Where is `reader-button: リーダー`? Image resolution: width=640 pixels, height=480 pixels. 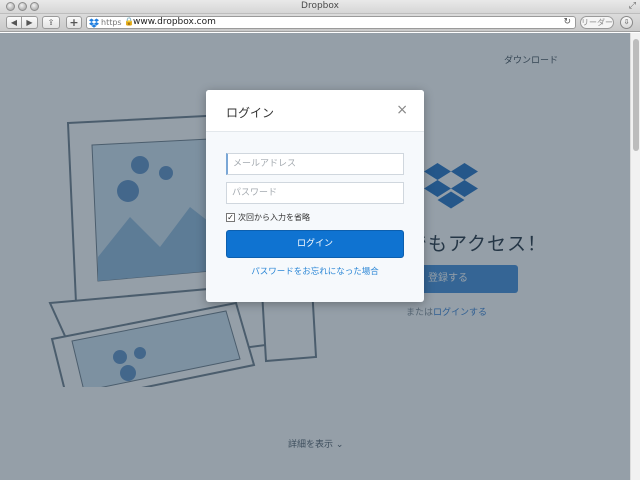 reader-button: リーダー is located at coordinates (597, 22).